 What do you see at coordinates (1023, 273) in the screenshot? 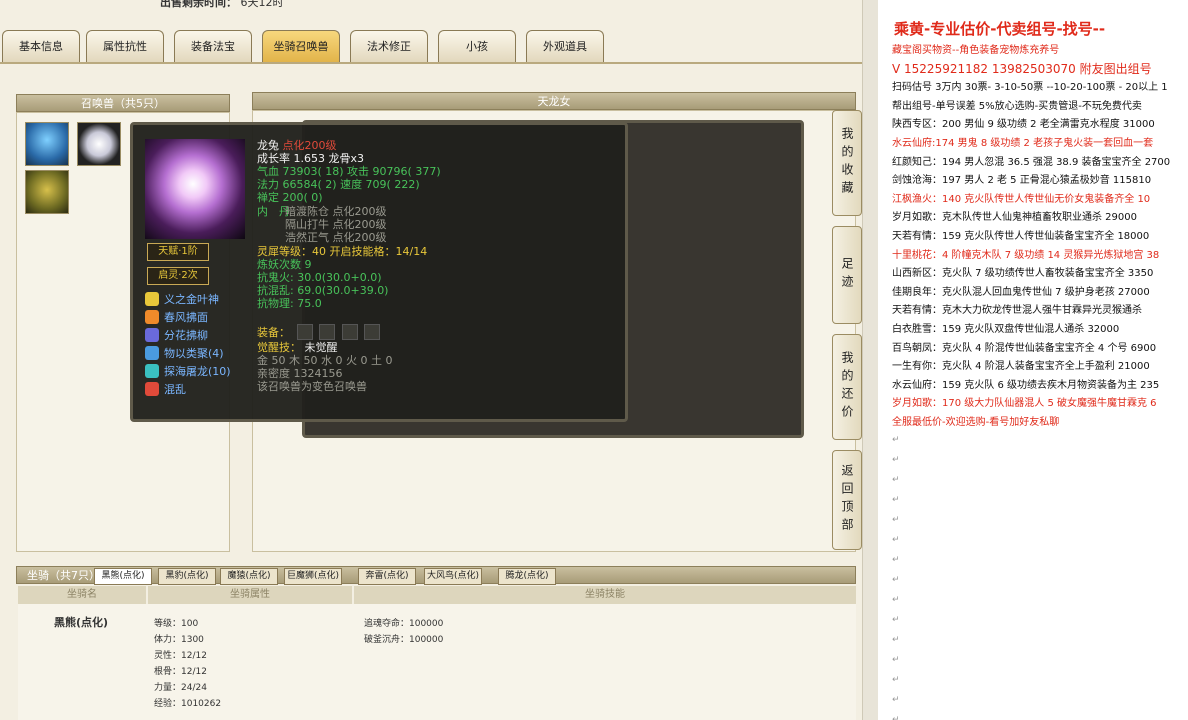
I see `chat-line: 山西新区：克火队 7 级功绩传世人畜牧装备宝宝齐全 3350` at bounding box center [1023, 273].